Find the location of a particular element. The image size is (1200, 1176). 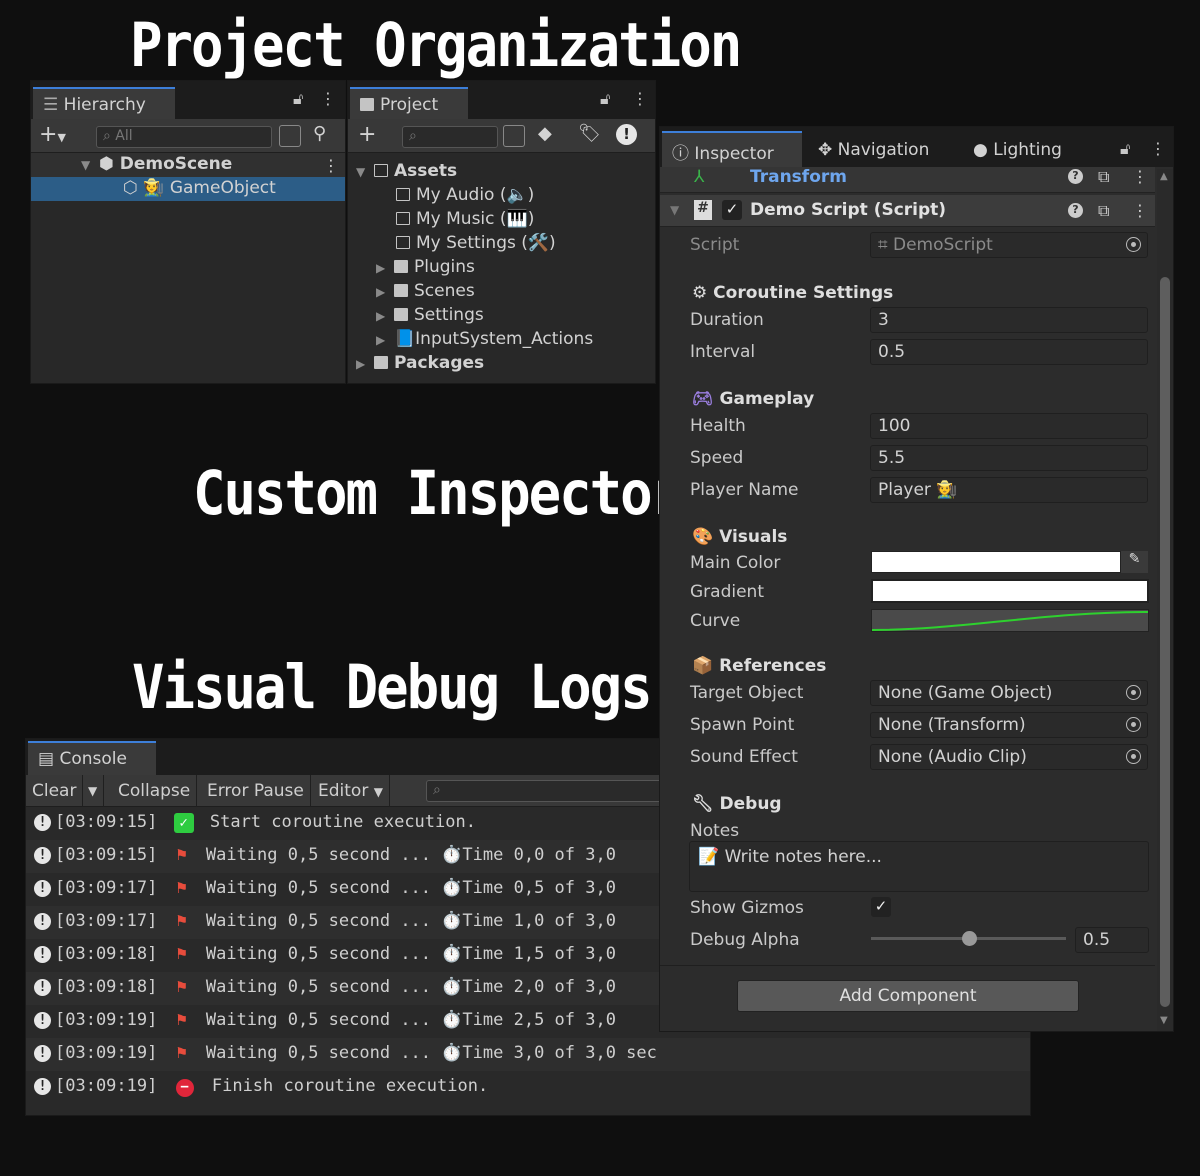

scroll-down-icon: ▼ is located at coordinates (1164, 1020).